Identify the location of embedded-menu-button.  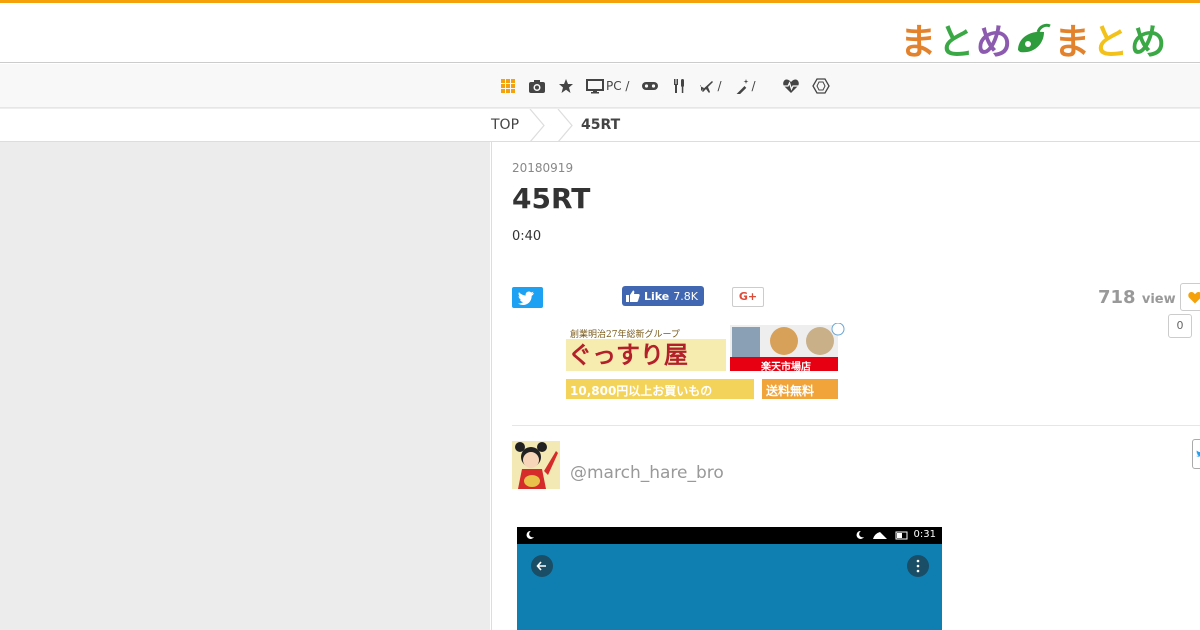
(918, 566).